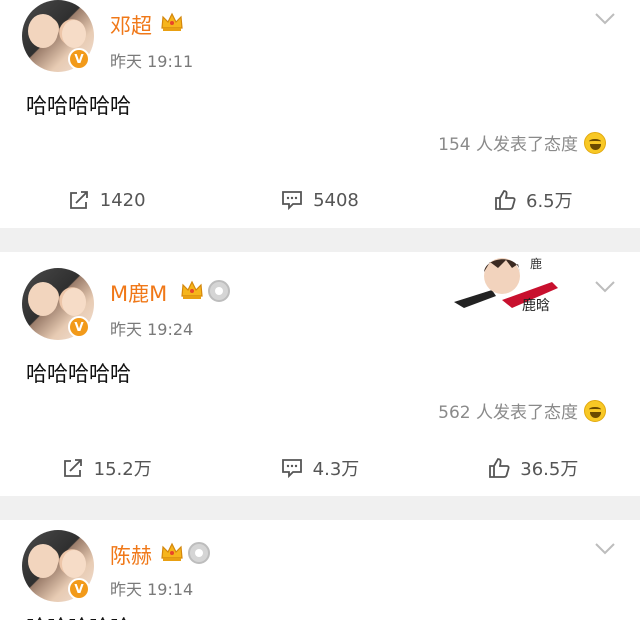 This screenshot has width=640, height=620. I want to click on post-time: 昨天 19:14, so click(152, 589).